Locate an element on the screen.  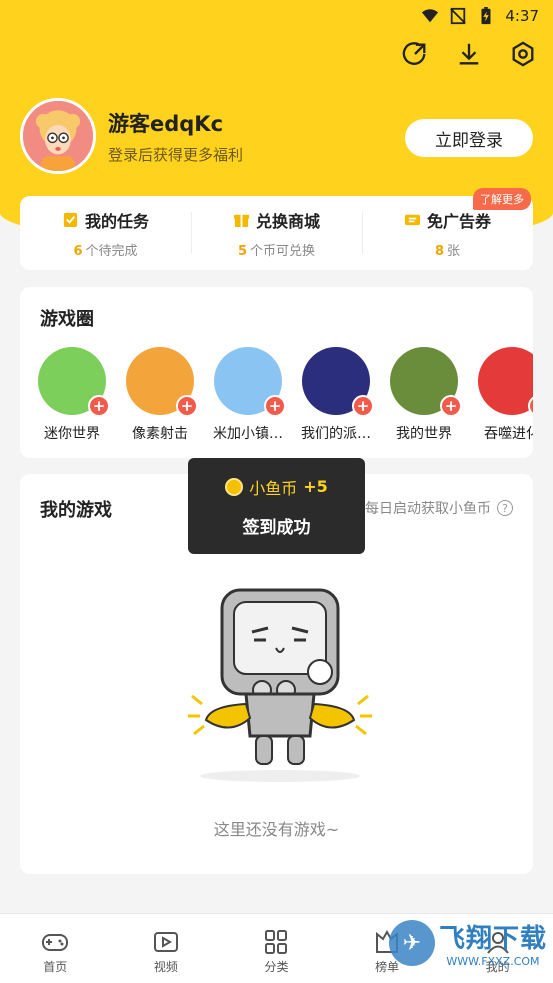
game-item: + 迷你世界 is located at coordinates (74, 395).